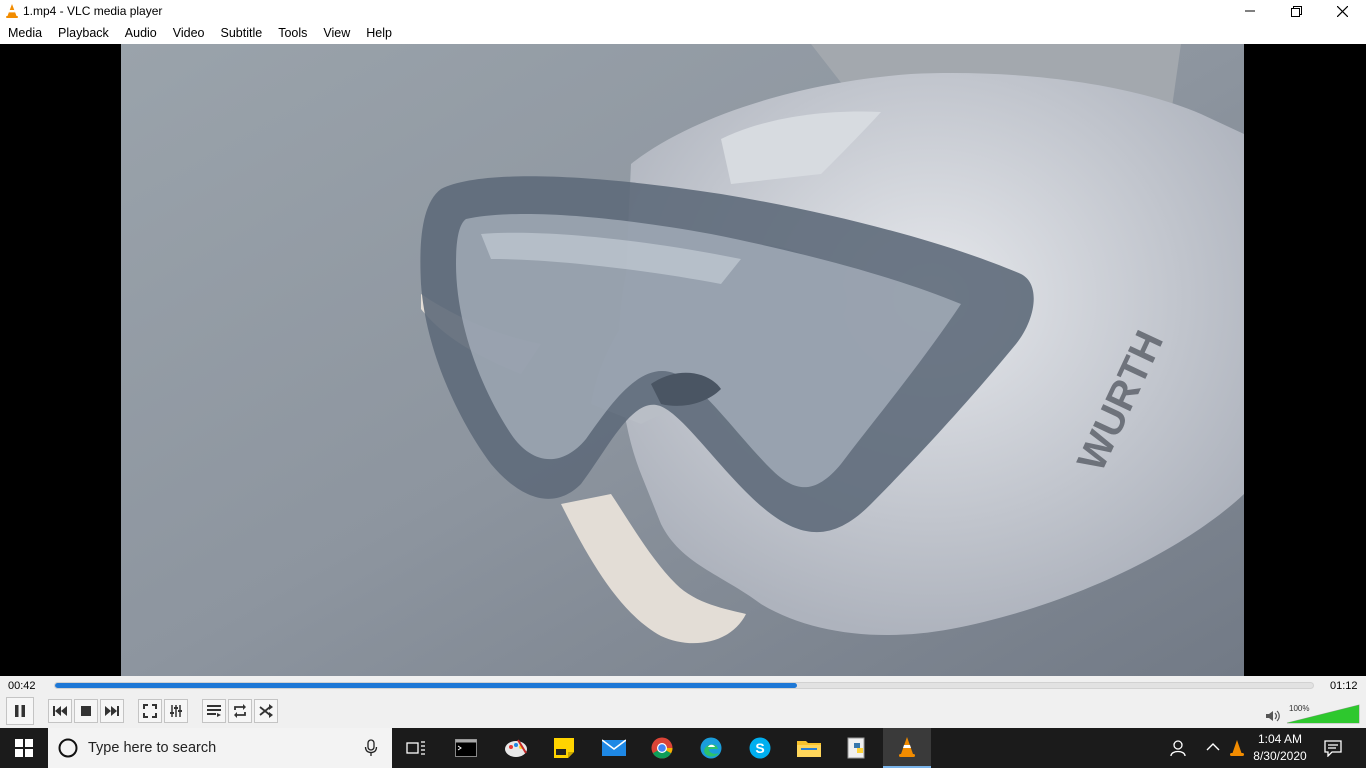 This screenshot has width=1366, height=768. I want to click on python-icon, so click(856, 748).